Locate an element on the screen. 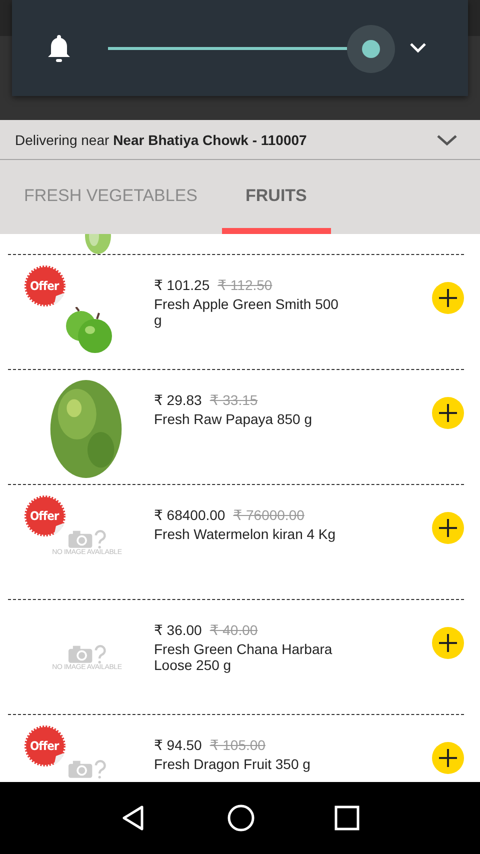 The image size is (480, 854). product-name: Fresh Apple Green Smith 500 g is located at coordinates (247, 312).